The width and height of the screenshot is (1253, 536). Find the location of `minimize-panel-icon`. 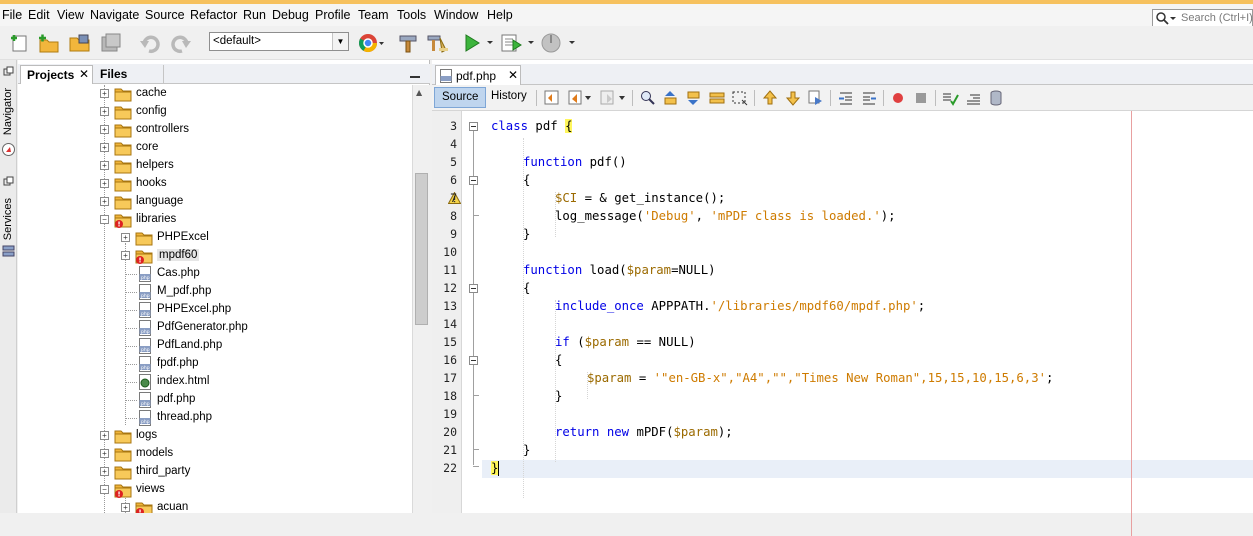

minimize-panel-icon is located at coordinates (415, 73).